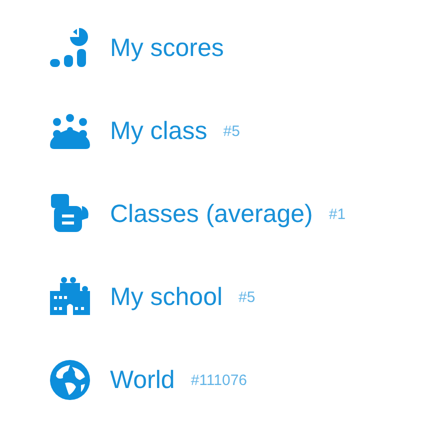 This screenshot has height=445, width=445. I want to click on menu-item: World, so click(142, 380).